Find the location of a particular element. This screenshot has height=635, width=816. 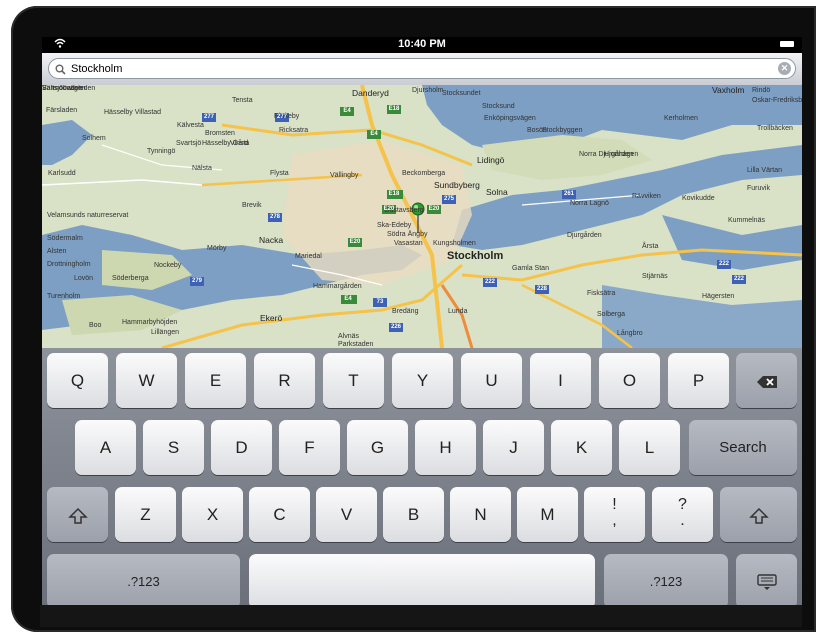

map-label: Lidingö is located at coordinates (491, 160).